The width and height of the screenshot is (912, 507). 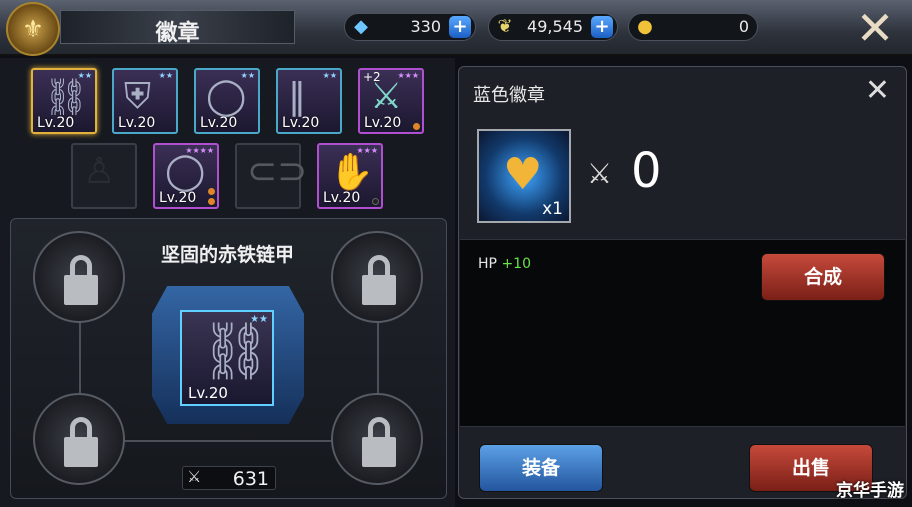 What do you see at coordinates (99, 171) in the screenshot?
I see `body-silhouette-icon: ♙` at bounding box center [99, 171].